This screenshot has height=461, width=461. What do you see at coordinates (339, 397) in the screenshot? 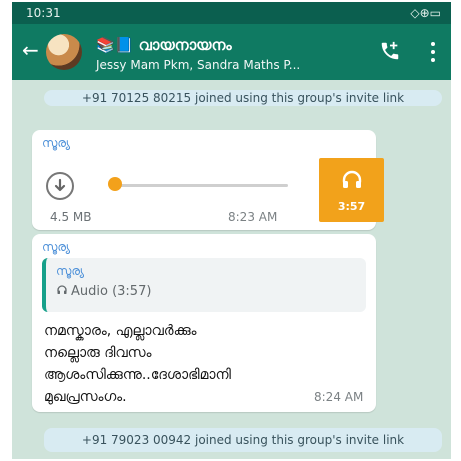
I see `message-time: 8:24 AM` at bounding box center [339, 397].